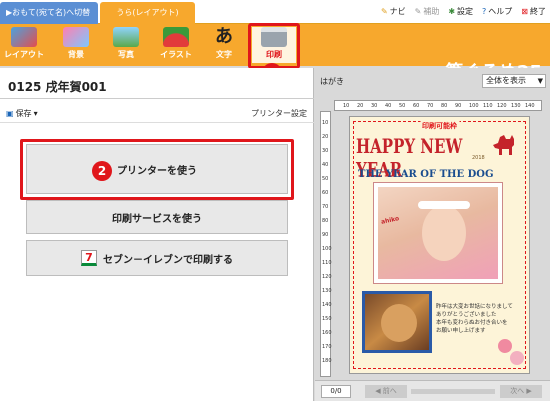  I want to click on step-badge-2: 2, so click(102, 171).